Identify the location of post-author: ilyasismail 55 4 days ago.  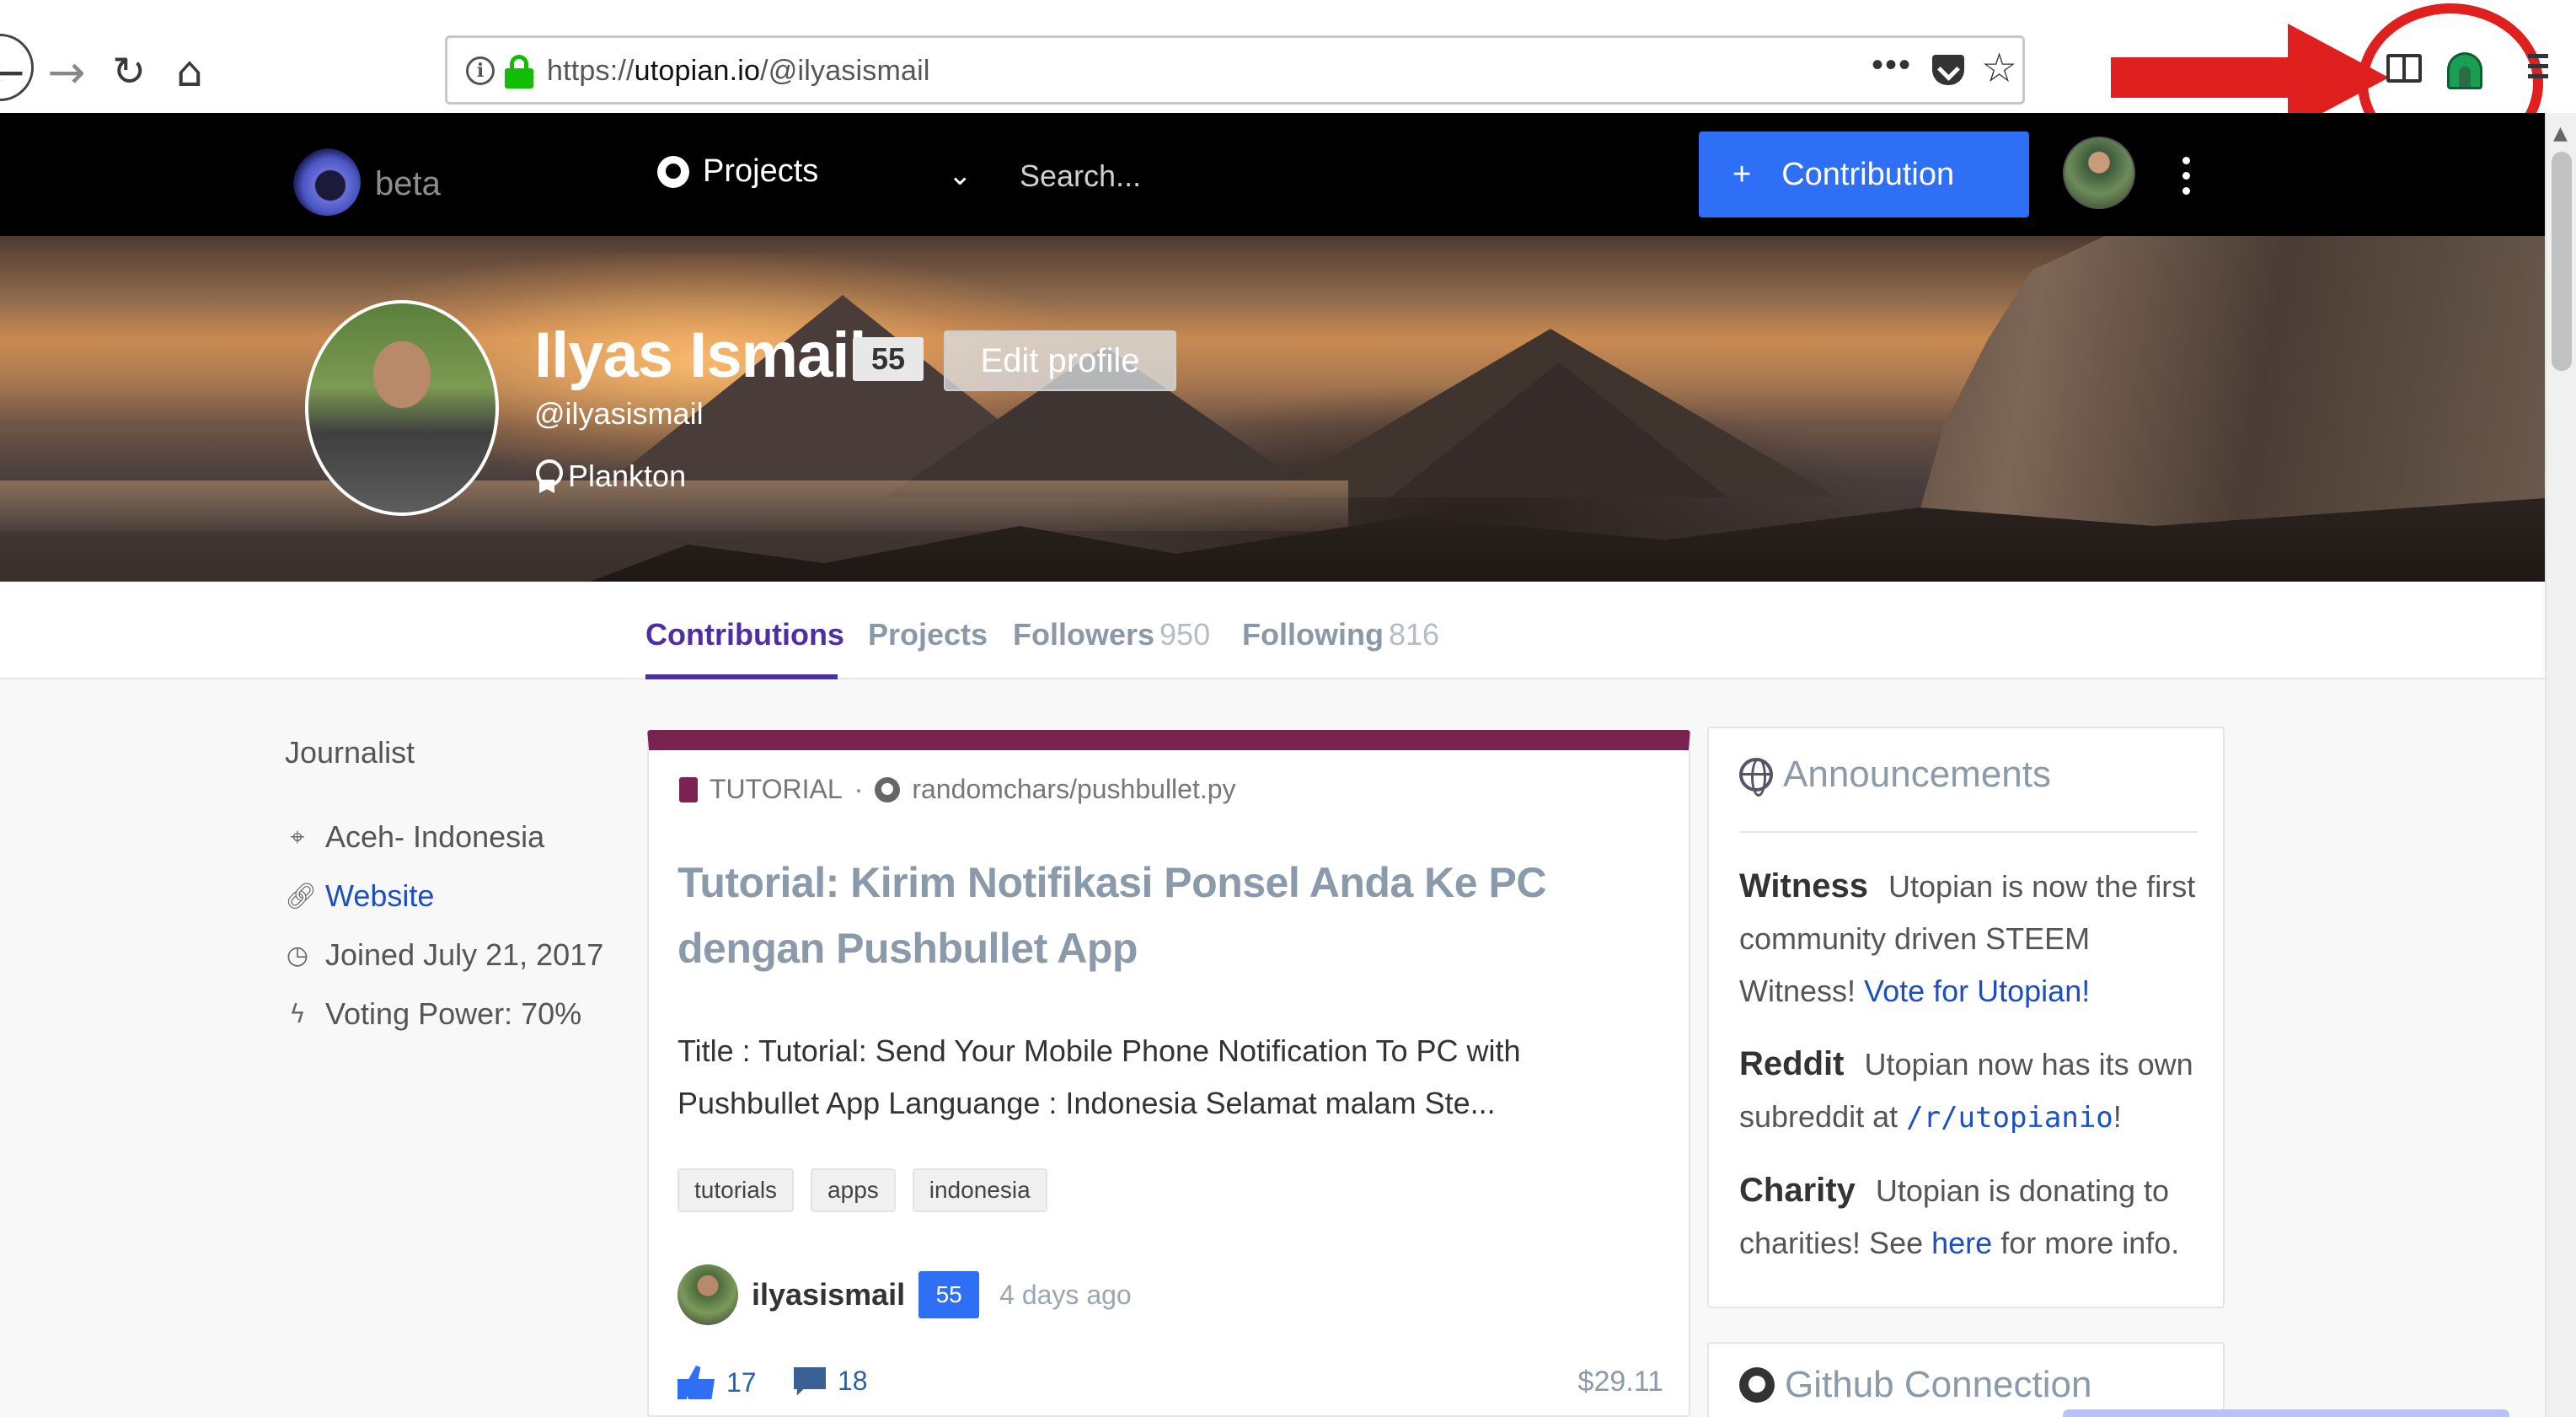
(904, 1294).